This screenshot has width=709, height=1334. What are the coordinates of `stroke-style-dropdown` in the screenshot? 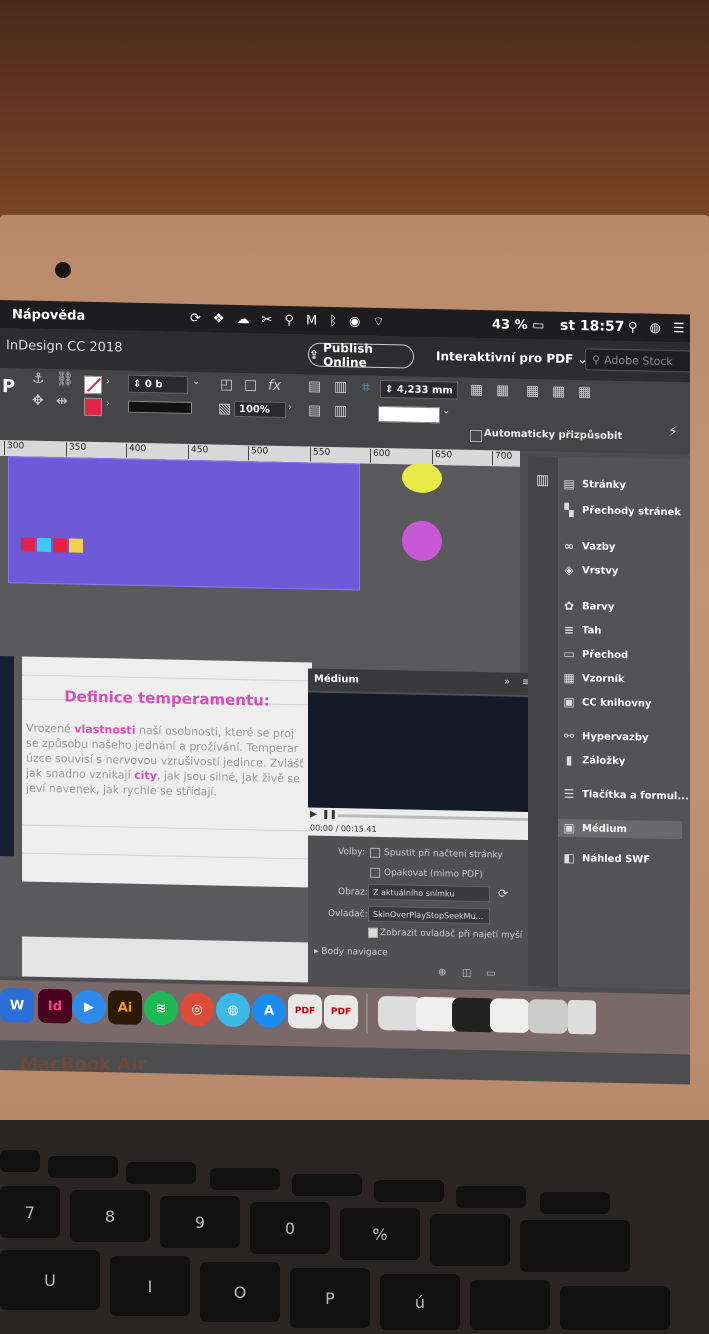 It's located at (160, 407).